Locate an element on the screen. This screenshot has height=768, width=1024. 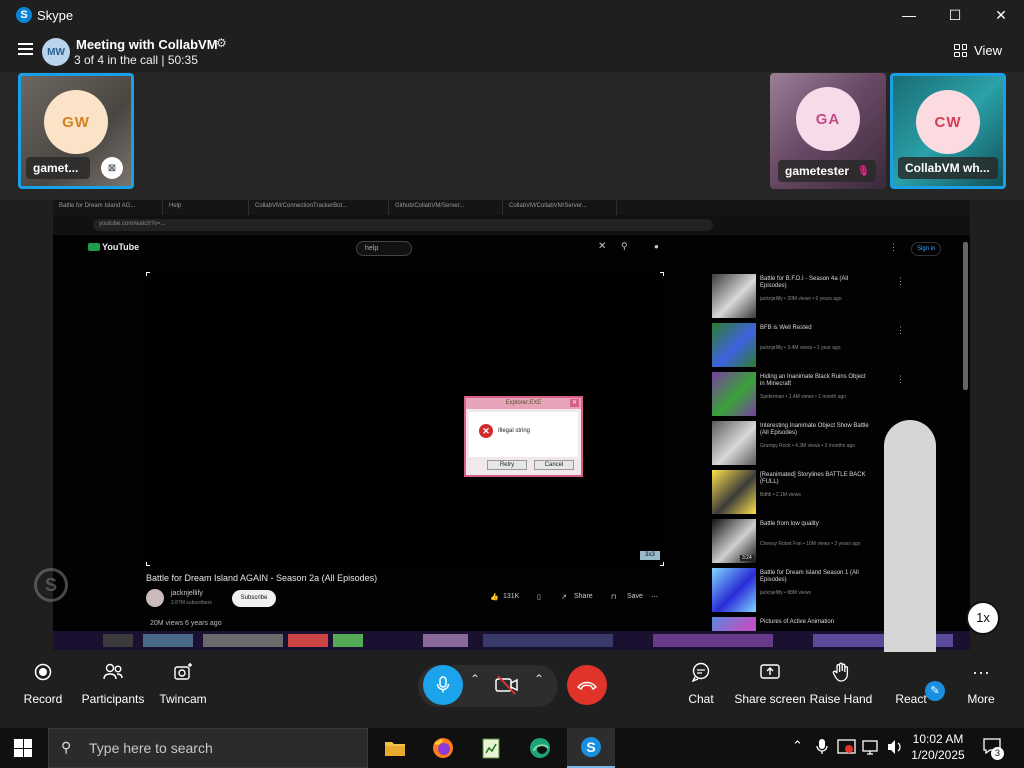
error-icon: ✕ is located at coordinates (486, 431).